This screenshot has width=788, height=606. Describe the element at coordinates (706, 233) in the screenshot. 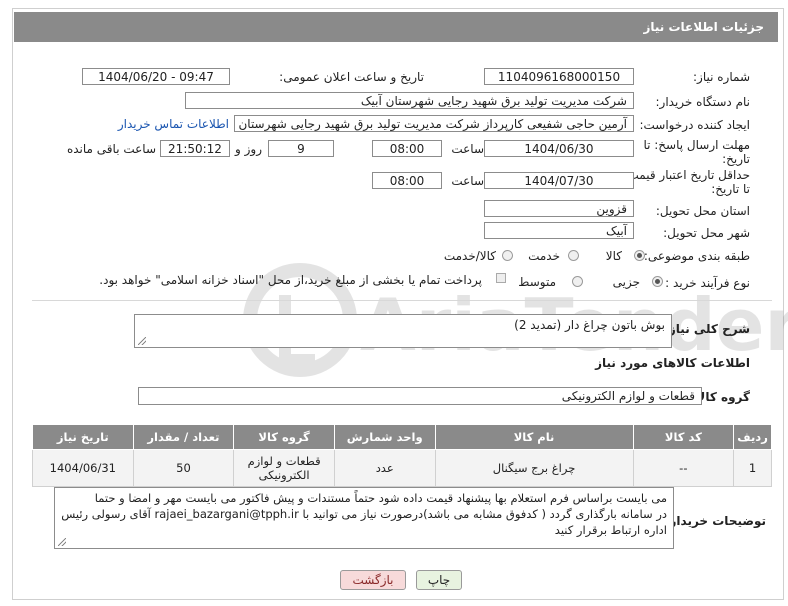

I see `city-label: شهر محل تحویل:` at that location.